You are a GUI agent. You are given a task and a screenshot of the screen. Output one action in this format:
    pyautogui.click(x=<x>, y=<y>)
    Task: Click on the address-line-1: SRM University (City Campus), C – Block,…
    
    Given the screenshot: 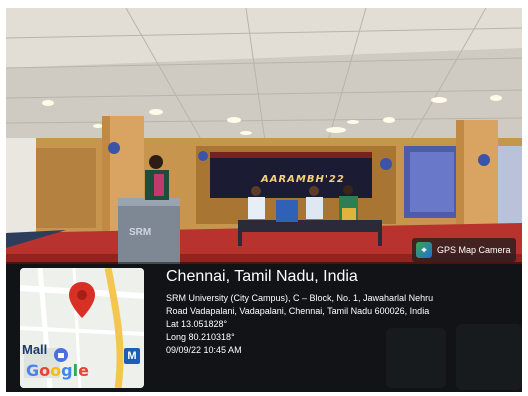 What is the action you would take?
    pyautogui.click(x=300, y=298)
    